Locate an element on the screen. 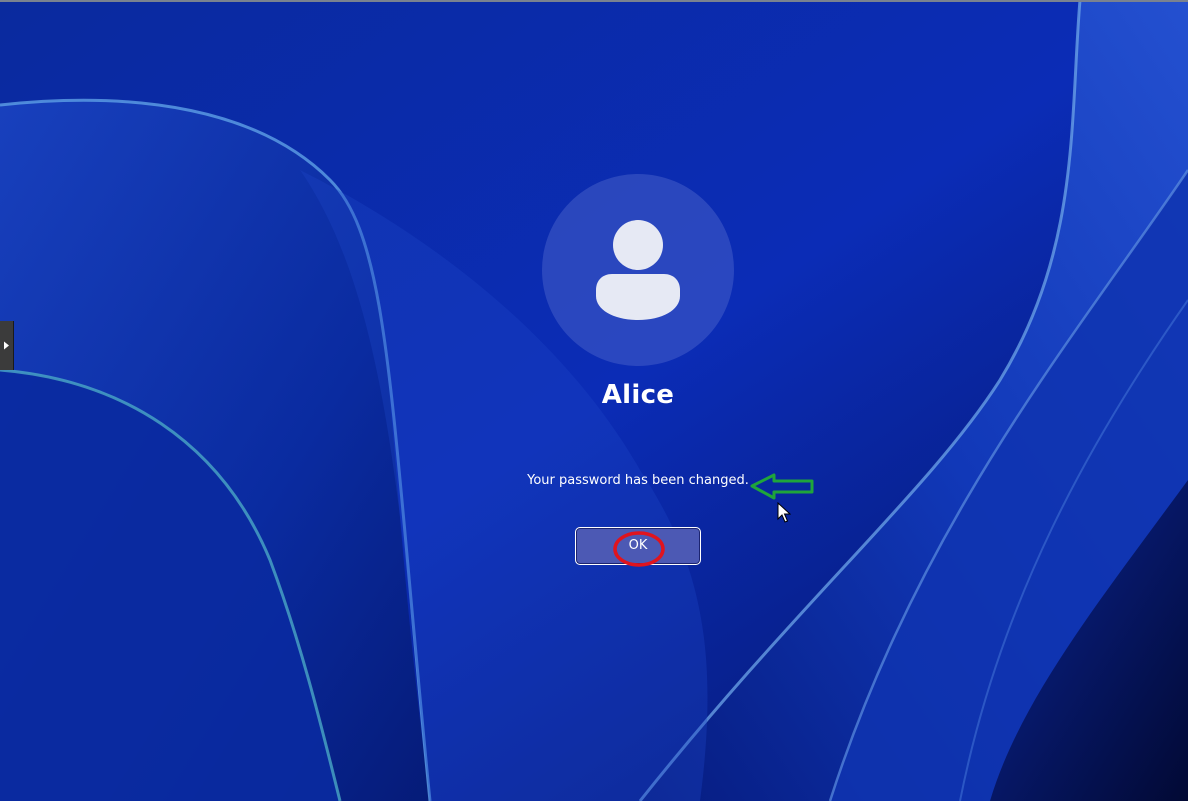 The height and width of the screenshot is (801, 1188). status-message: Your password has been changed. is located at coordinates (638, 480).